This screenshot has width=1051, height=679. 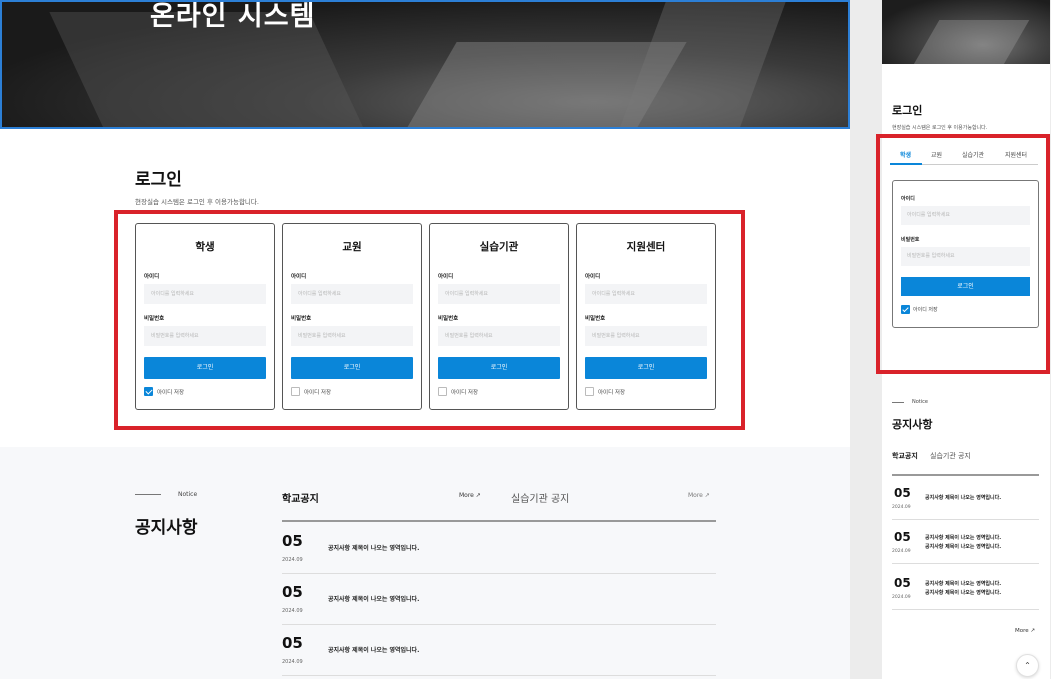 I want to click on mobile-notice-divider, so click(x=898, y=402).